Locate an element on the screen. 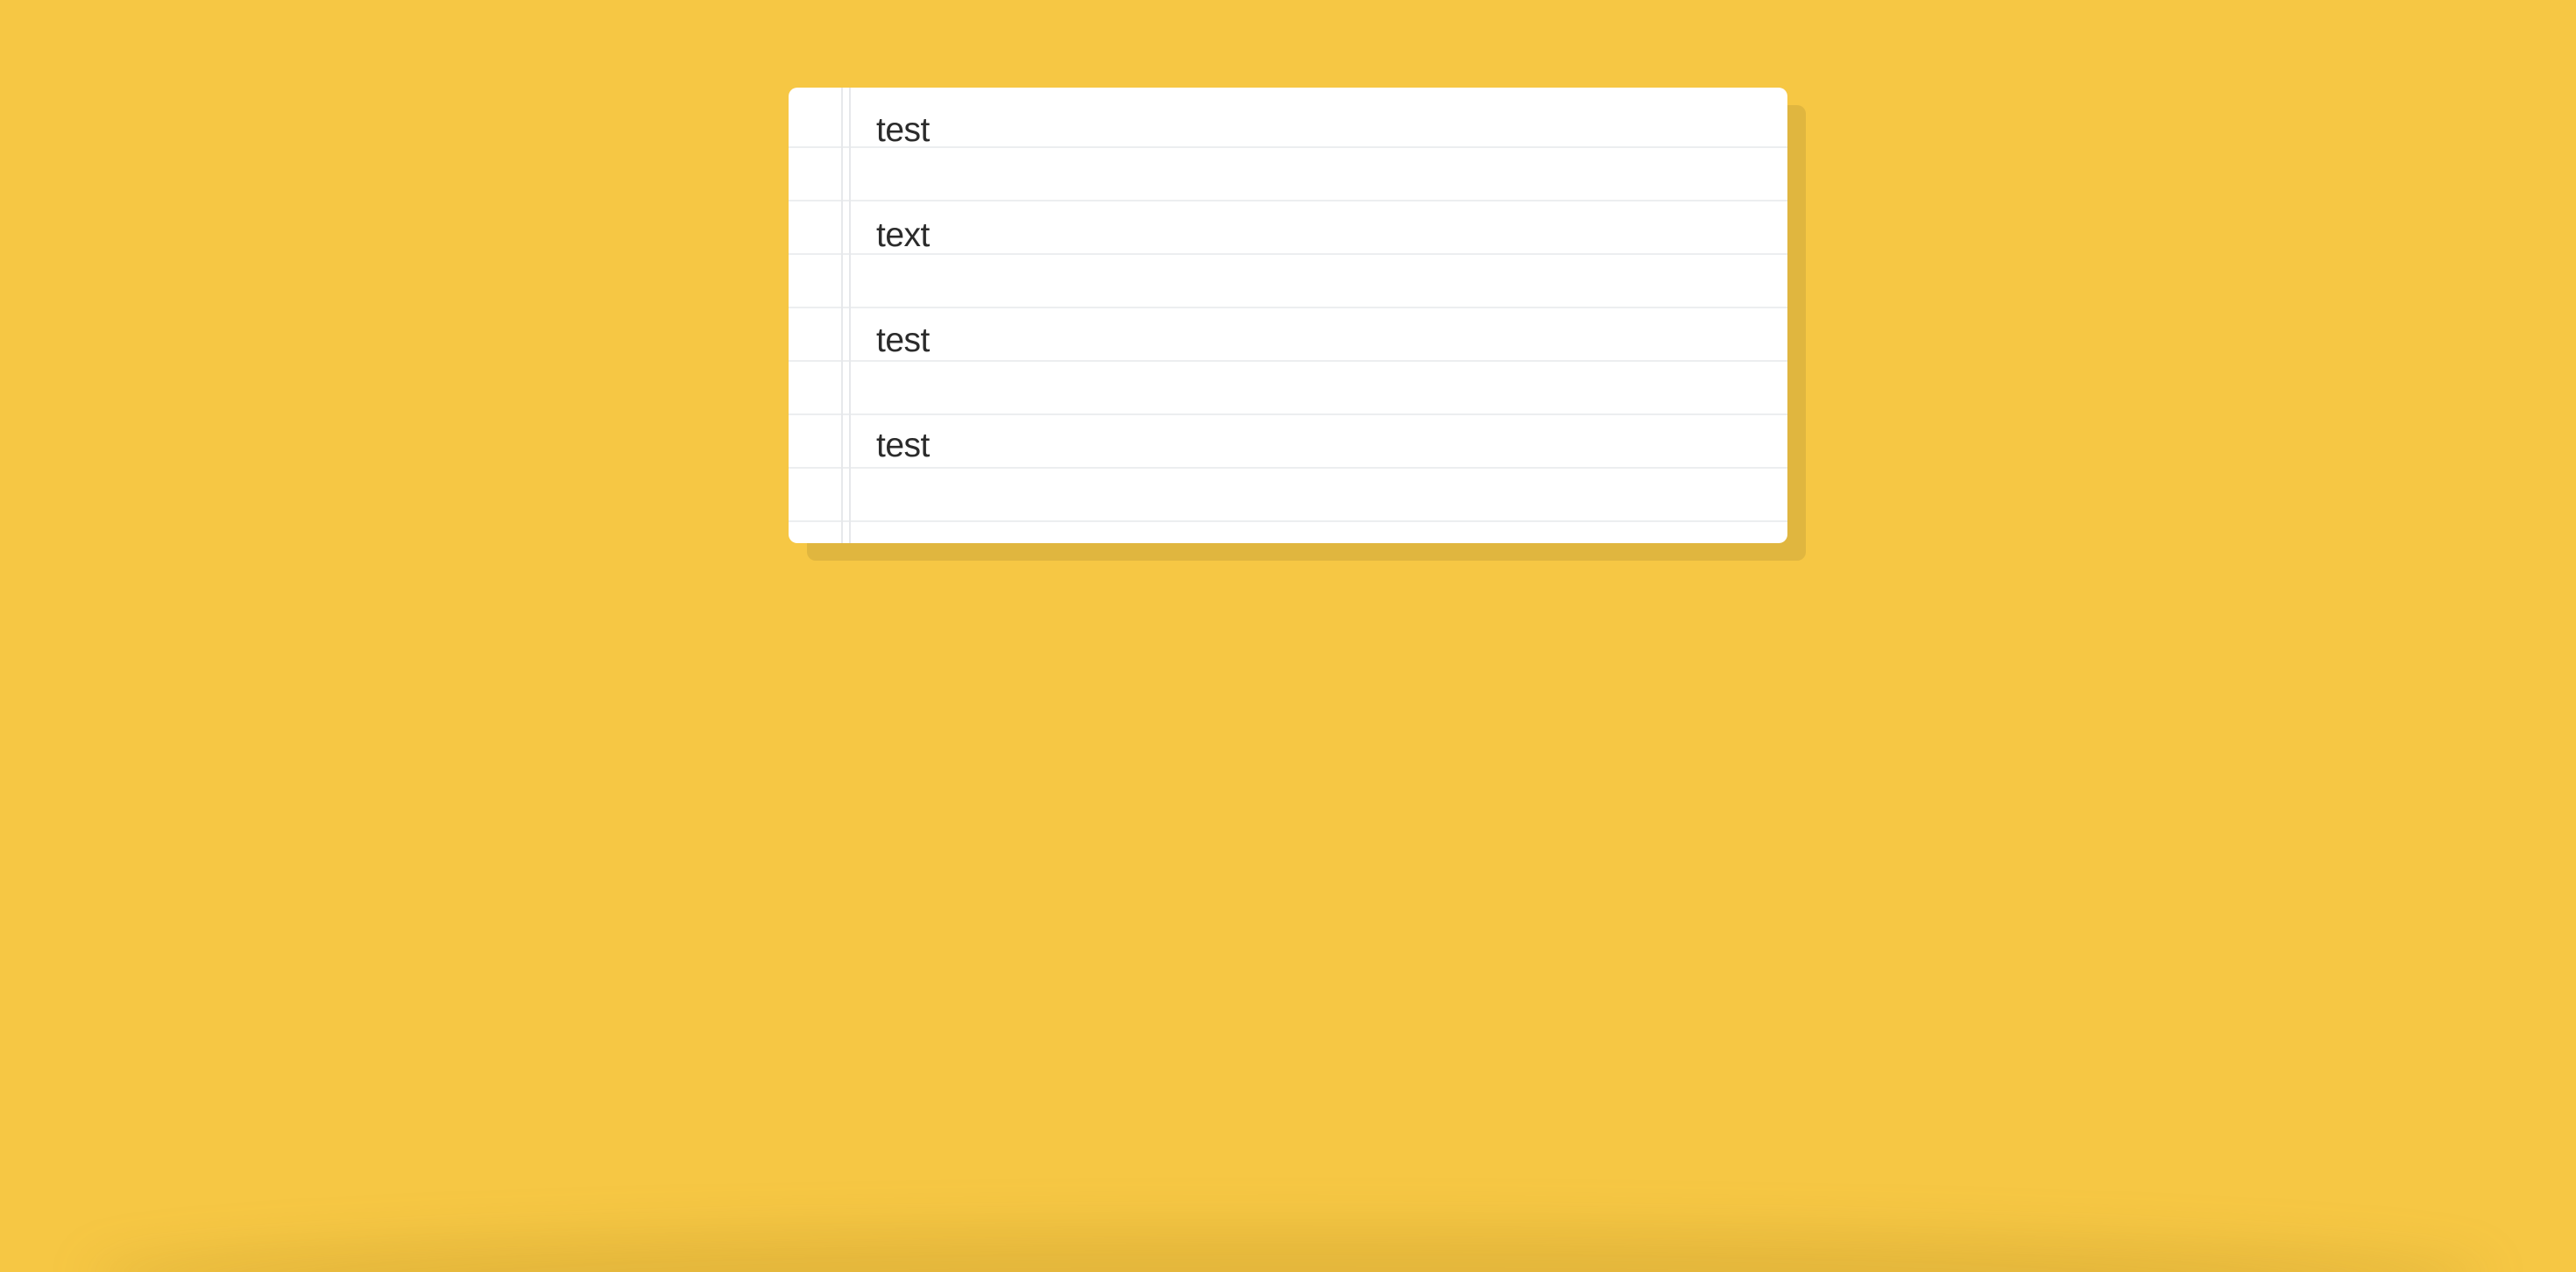 The image size is (2576, 1272). note-paper: test text test test is located at coordinates (1288, 315).